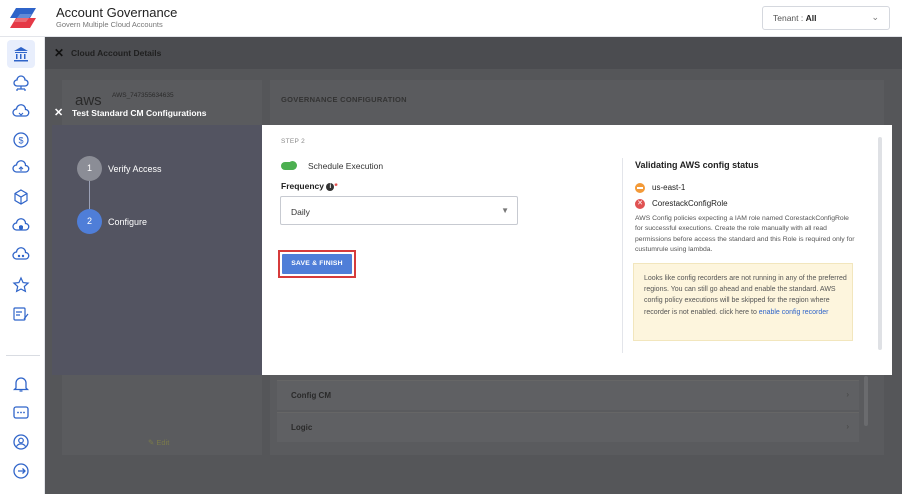  What do you see at coordinates (311, 395) in the screenshot?
I see `config-cm-label: Config CM` at bounding box center [311, 395].